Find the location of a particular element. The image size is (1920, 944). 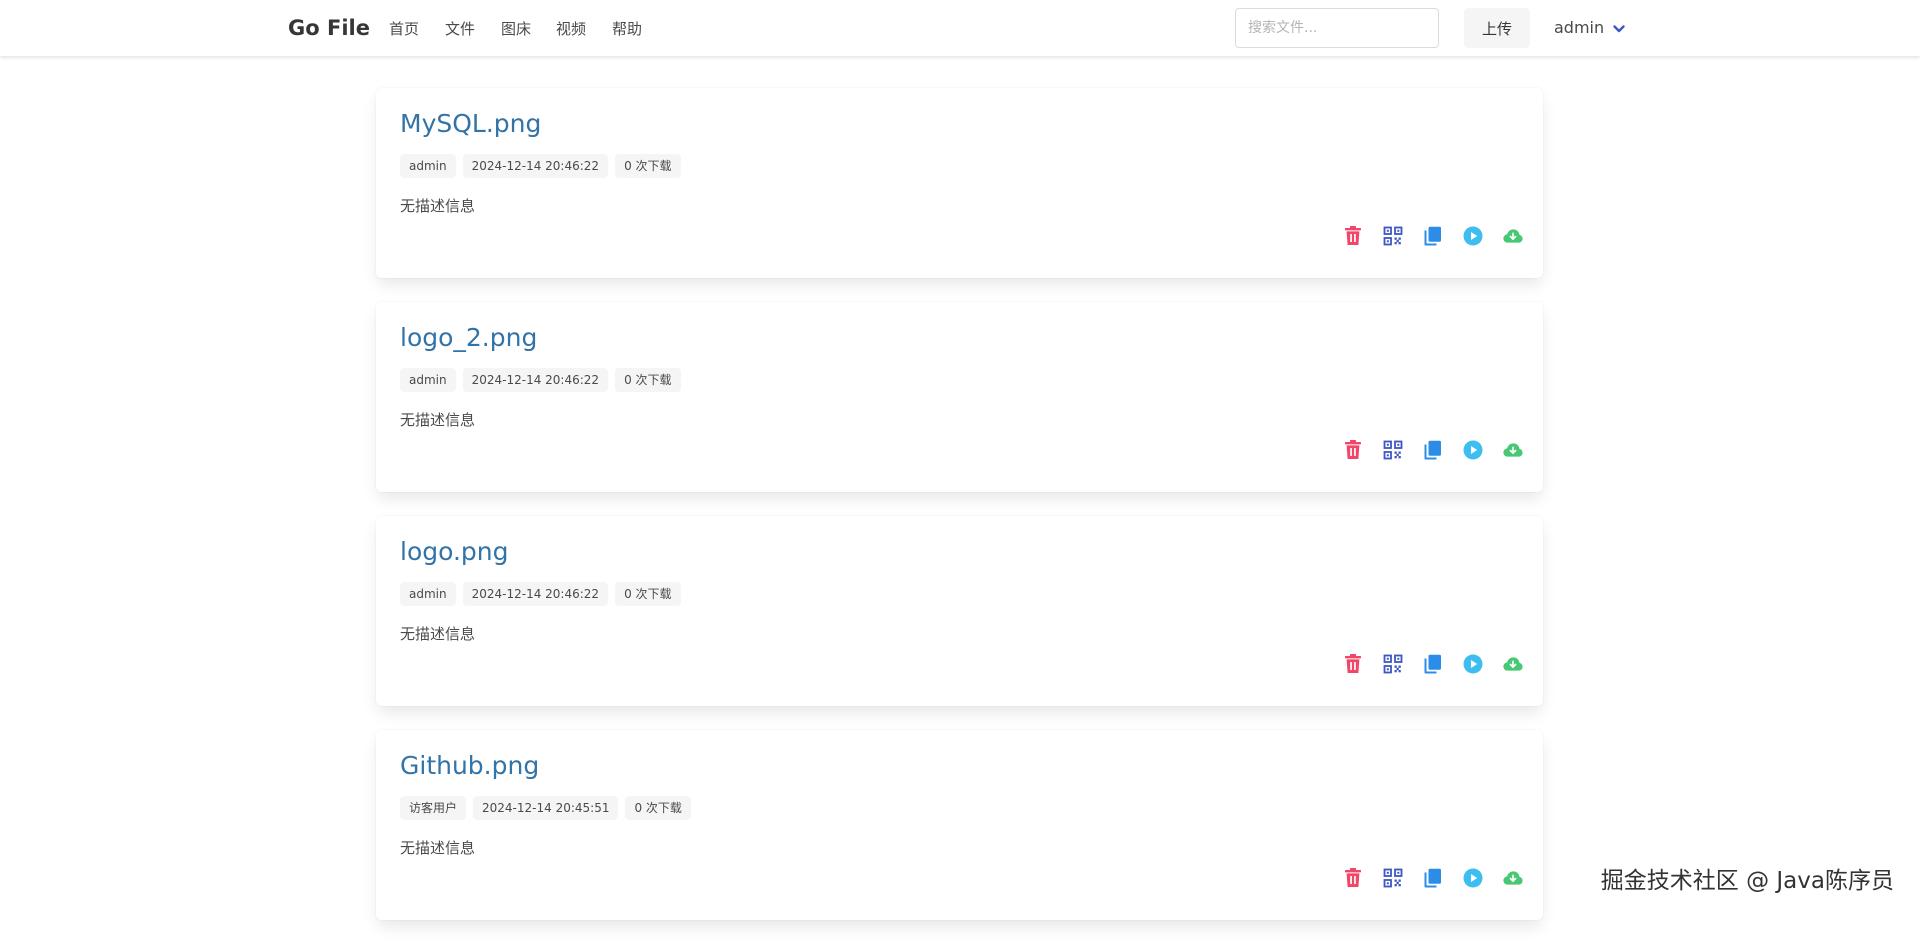

watermark-text: 掘金技术社区 @ Java陈序员 is located at coordinates (1747, 881).